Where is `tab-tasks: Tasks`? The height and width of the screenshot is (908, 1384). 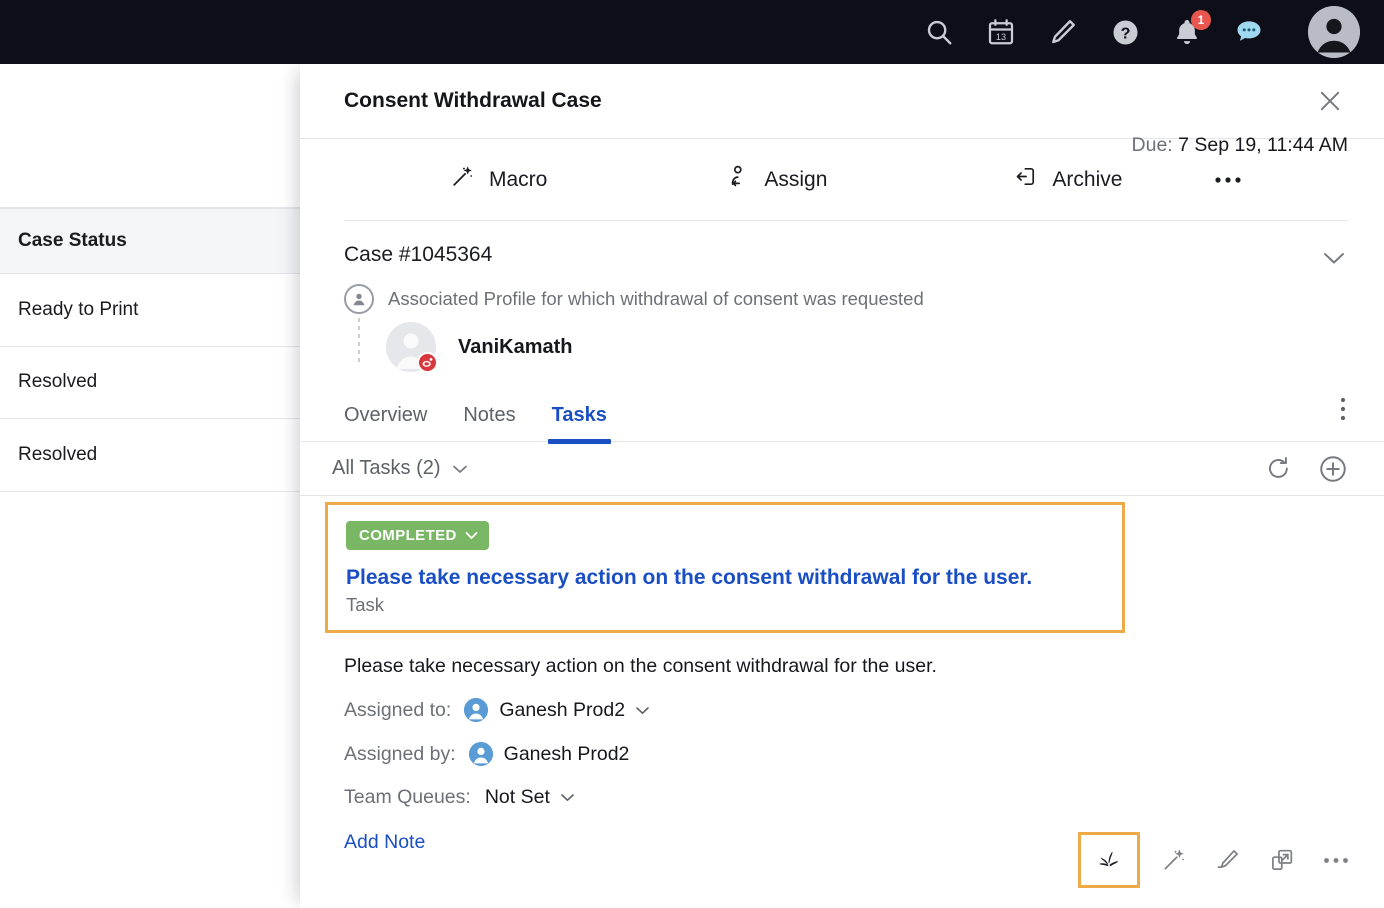 tab-tasks: Tasks is located at coordinates (579, 424).